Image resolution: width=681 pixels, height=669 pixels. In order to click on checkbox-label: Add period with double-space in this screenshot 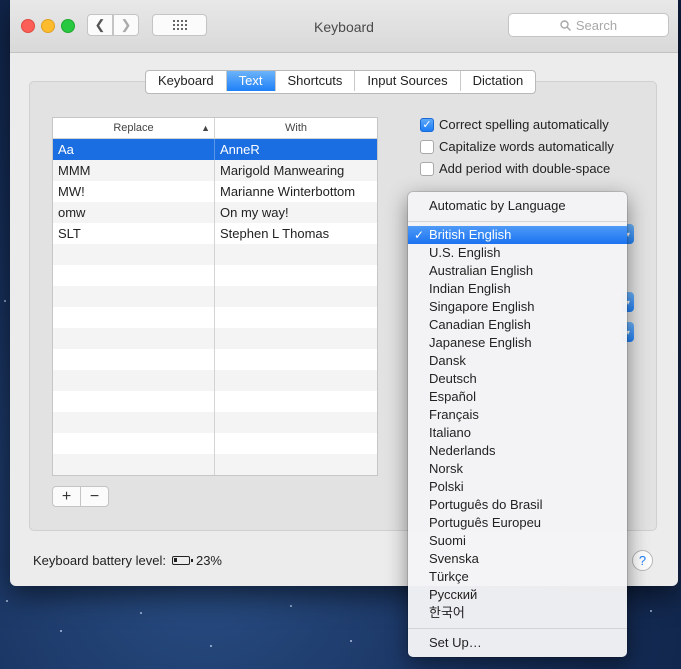, I will do `click(525, 168)`.